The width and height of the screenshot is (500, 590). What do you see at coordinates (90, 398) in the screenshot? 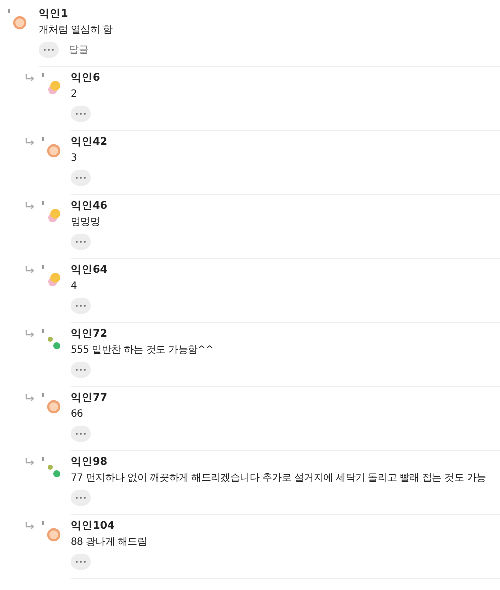
I see `author-name: 익인77` at bounding box center [90, 398].